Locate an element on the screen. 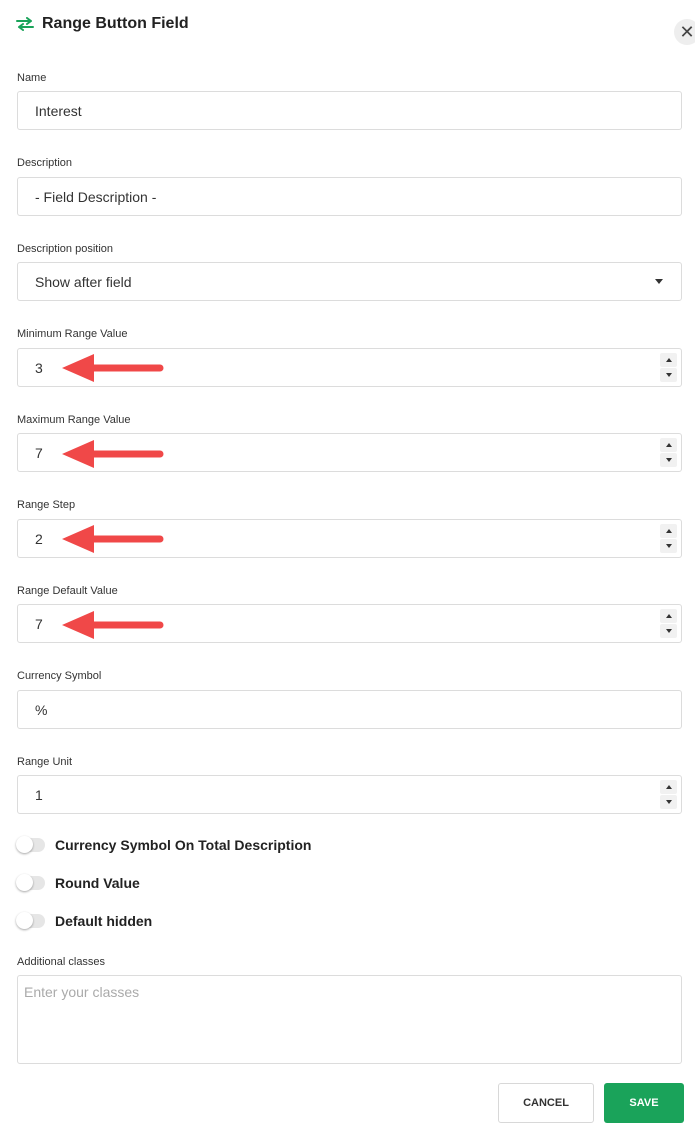 This screenshot has width=695, height=1123. max-range-value: 7 is located at coordinates (39, 453).